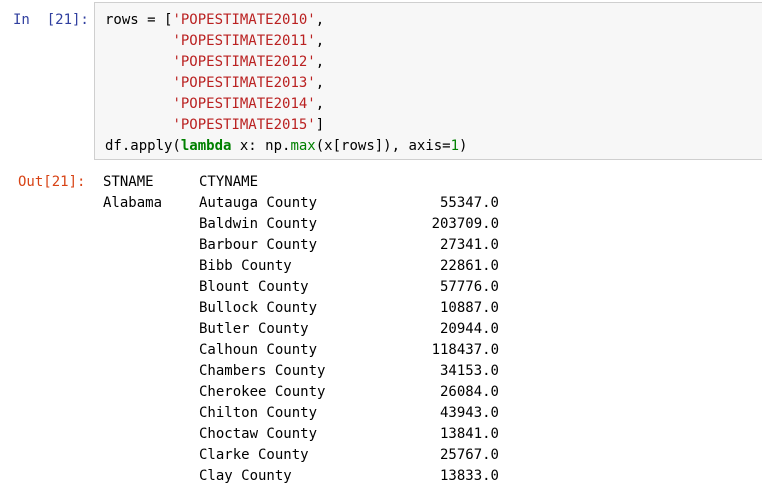 This screenshot has height=488, width=762. I want to click on county-value: 10887.0, so click(469, 308).